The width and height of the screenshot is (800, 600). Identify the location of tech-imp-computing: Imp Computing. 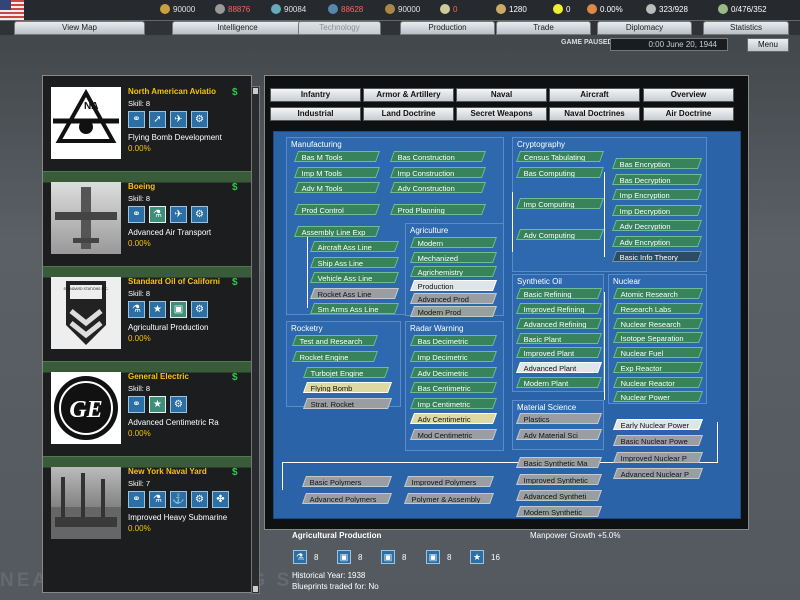
(560, 203).